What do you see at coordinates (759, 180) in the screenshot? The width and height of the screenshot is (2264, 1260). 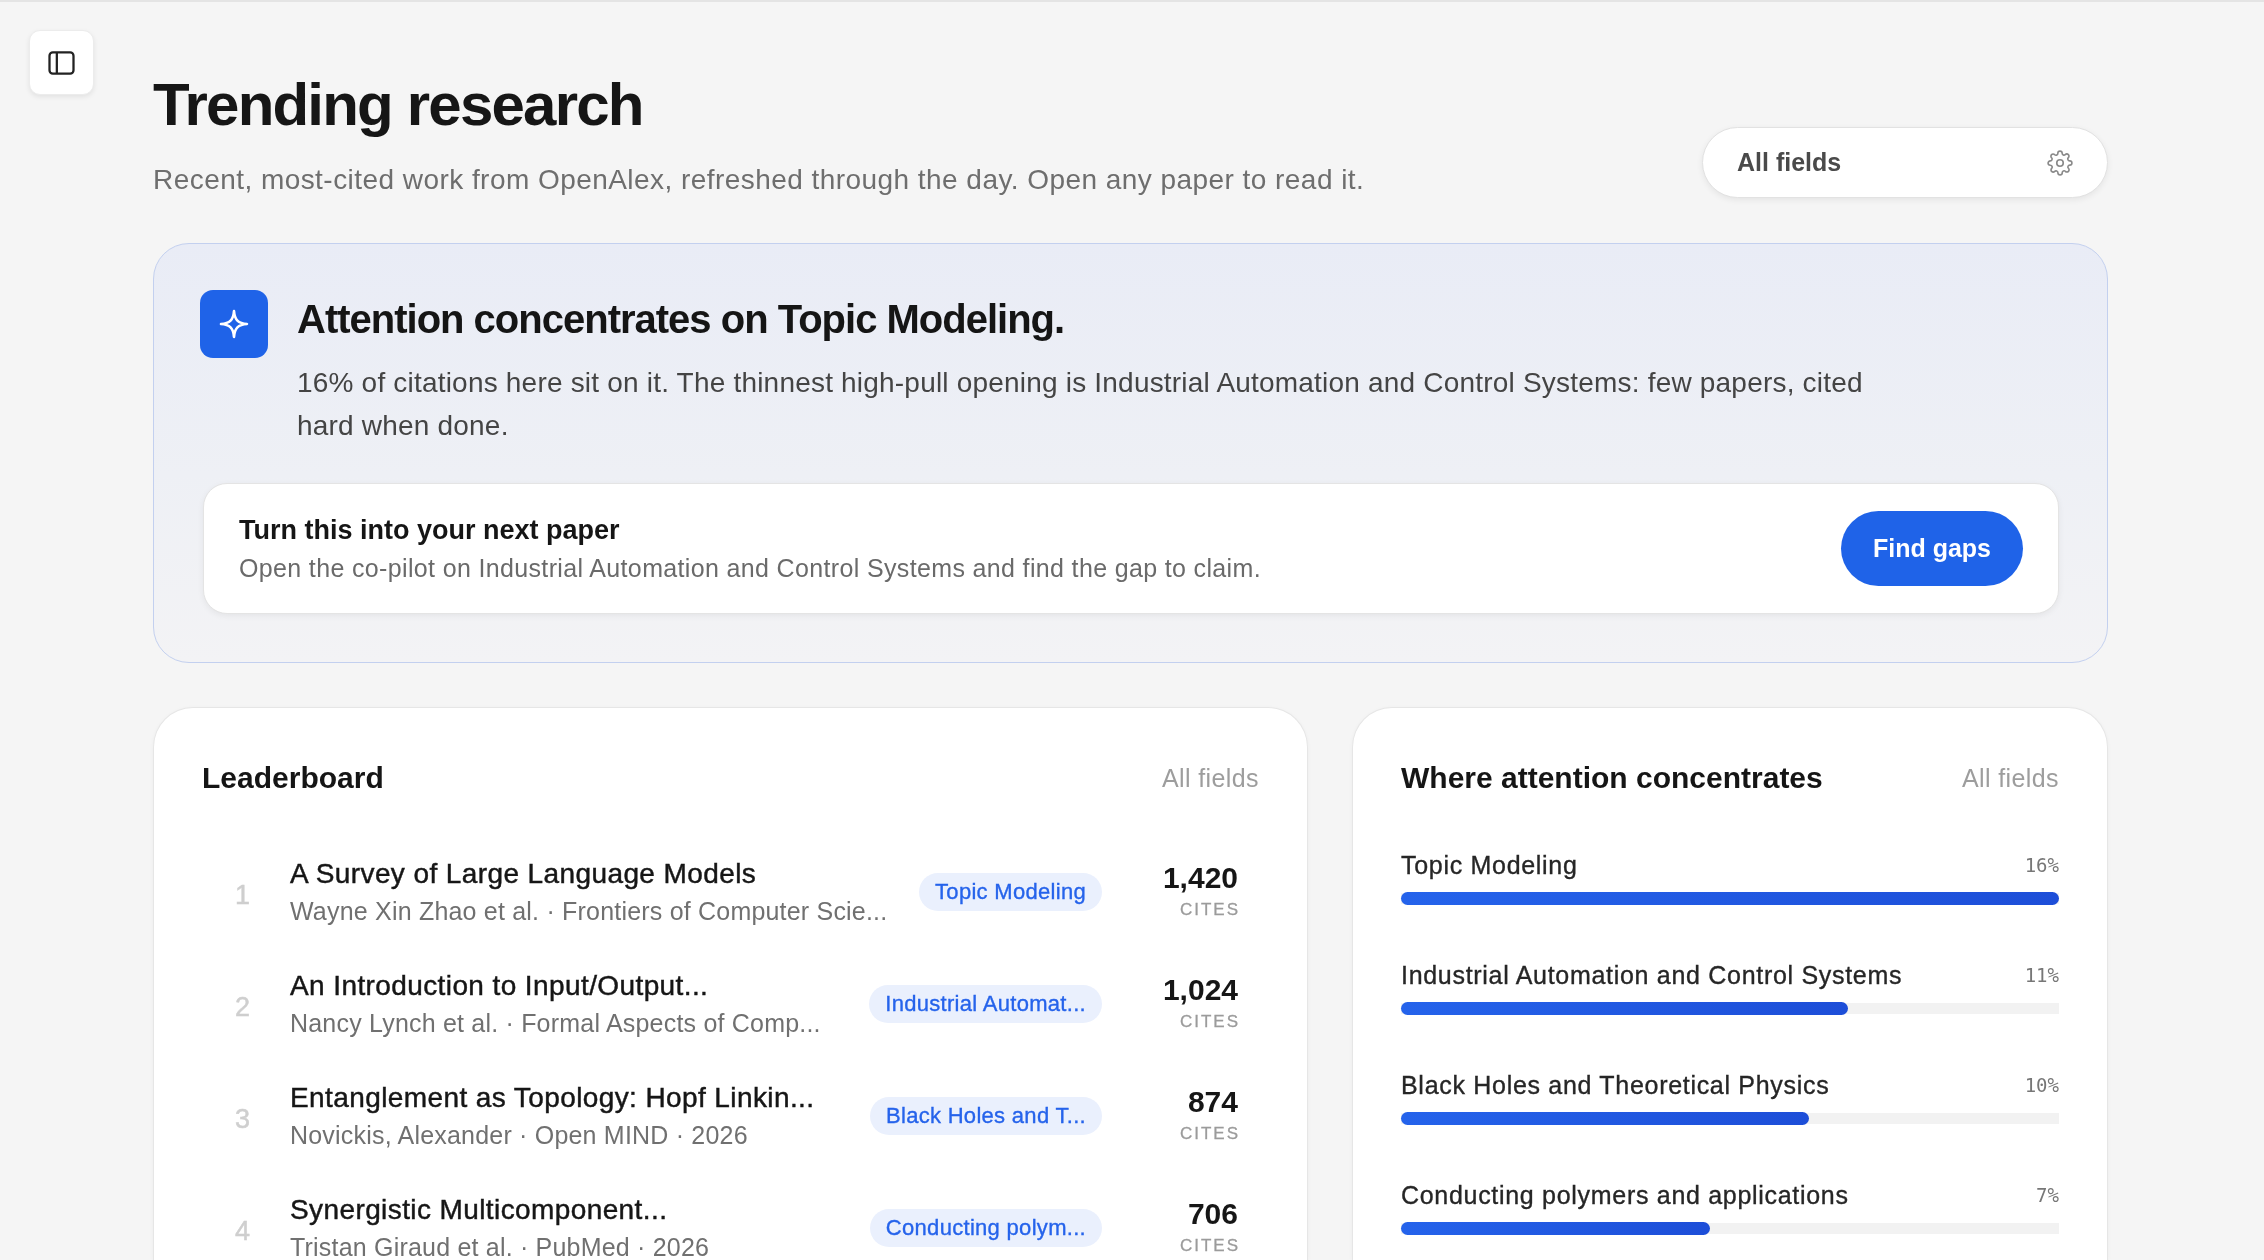 I see `page-subtitle: Recent, most-cited work from OpenAlex, refreshed through the day. Open any paper to read it.` at bounding box center [759, 180].